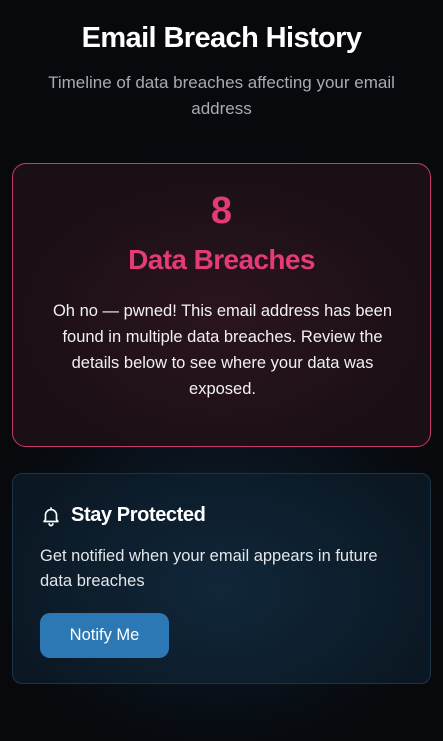 Image resolution: width=443 pixels, height=741 pixels. What do you see at coordinates (221, 259) in the screenshot?
I see `breach-count-label: Data Breaches` at bounding box center [221, 259].